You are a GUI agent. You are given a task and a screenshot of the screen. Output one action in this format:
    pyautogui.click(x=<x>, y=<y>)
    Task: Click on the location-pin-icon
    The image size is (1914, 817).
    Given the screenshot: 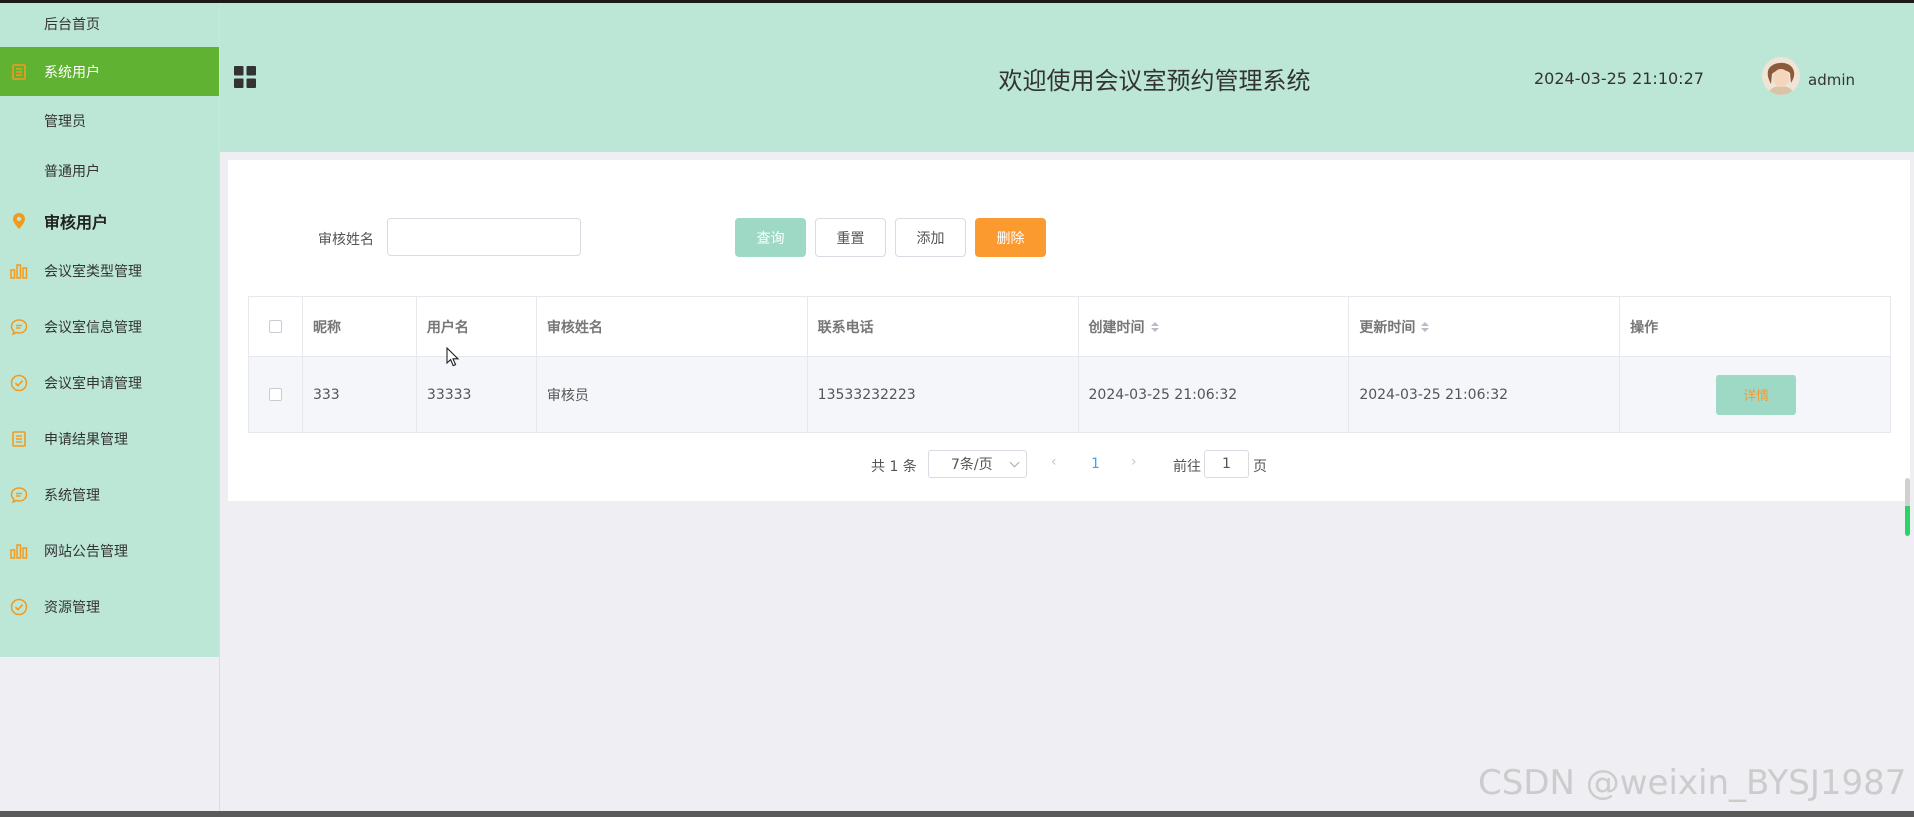 What is the action you would take?
    pyautogui.click(x=19, y=221)
    